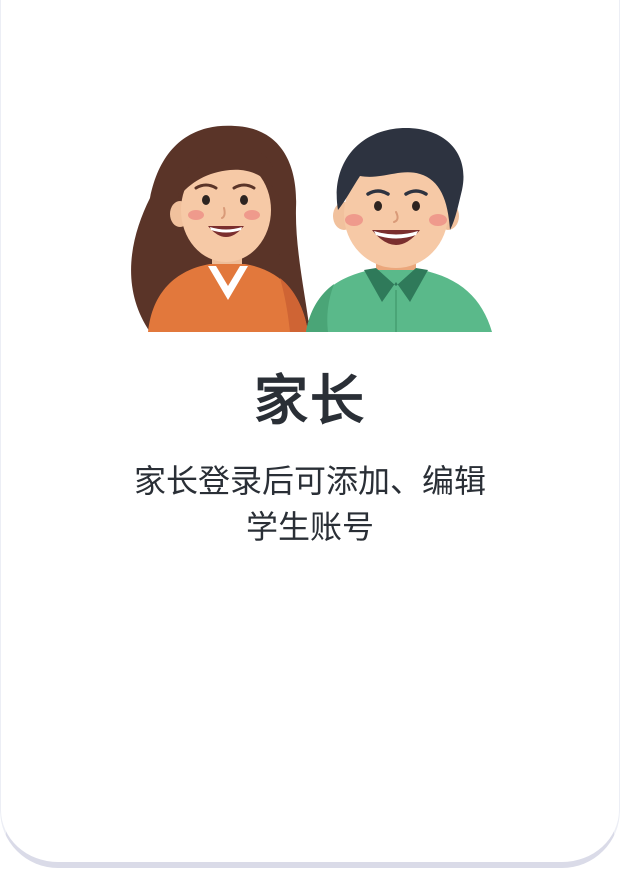 The image size is (620, 870). Describe the element at coordinates (311, 228) in the screenshot. I see `parents-illustration-icon` at that location.